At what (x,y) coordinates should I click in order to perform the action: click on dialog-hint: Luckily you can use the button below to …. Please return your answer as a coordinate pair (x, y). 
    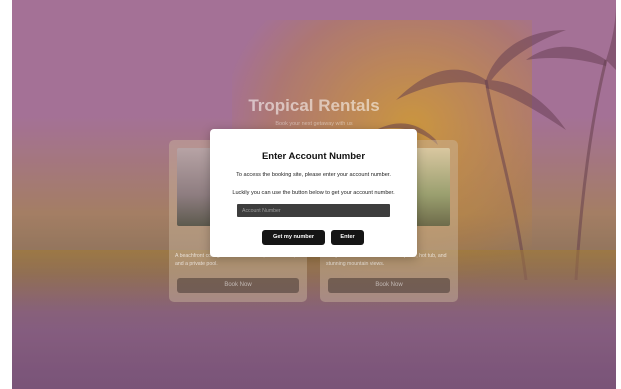
    Looking at the image, I should click on (313, 193).